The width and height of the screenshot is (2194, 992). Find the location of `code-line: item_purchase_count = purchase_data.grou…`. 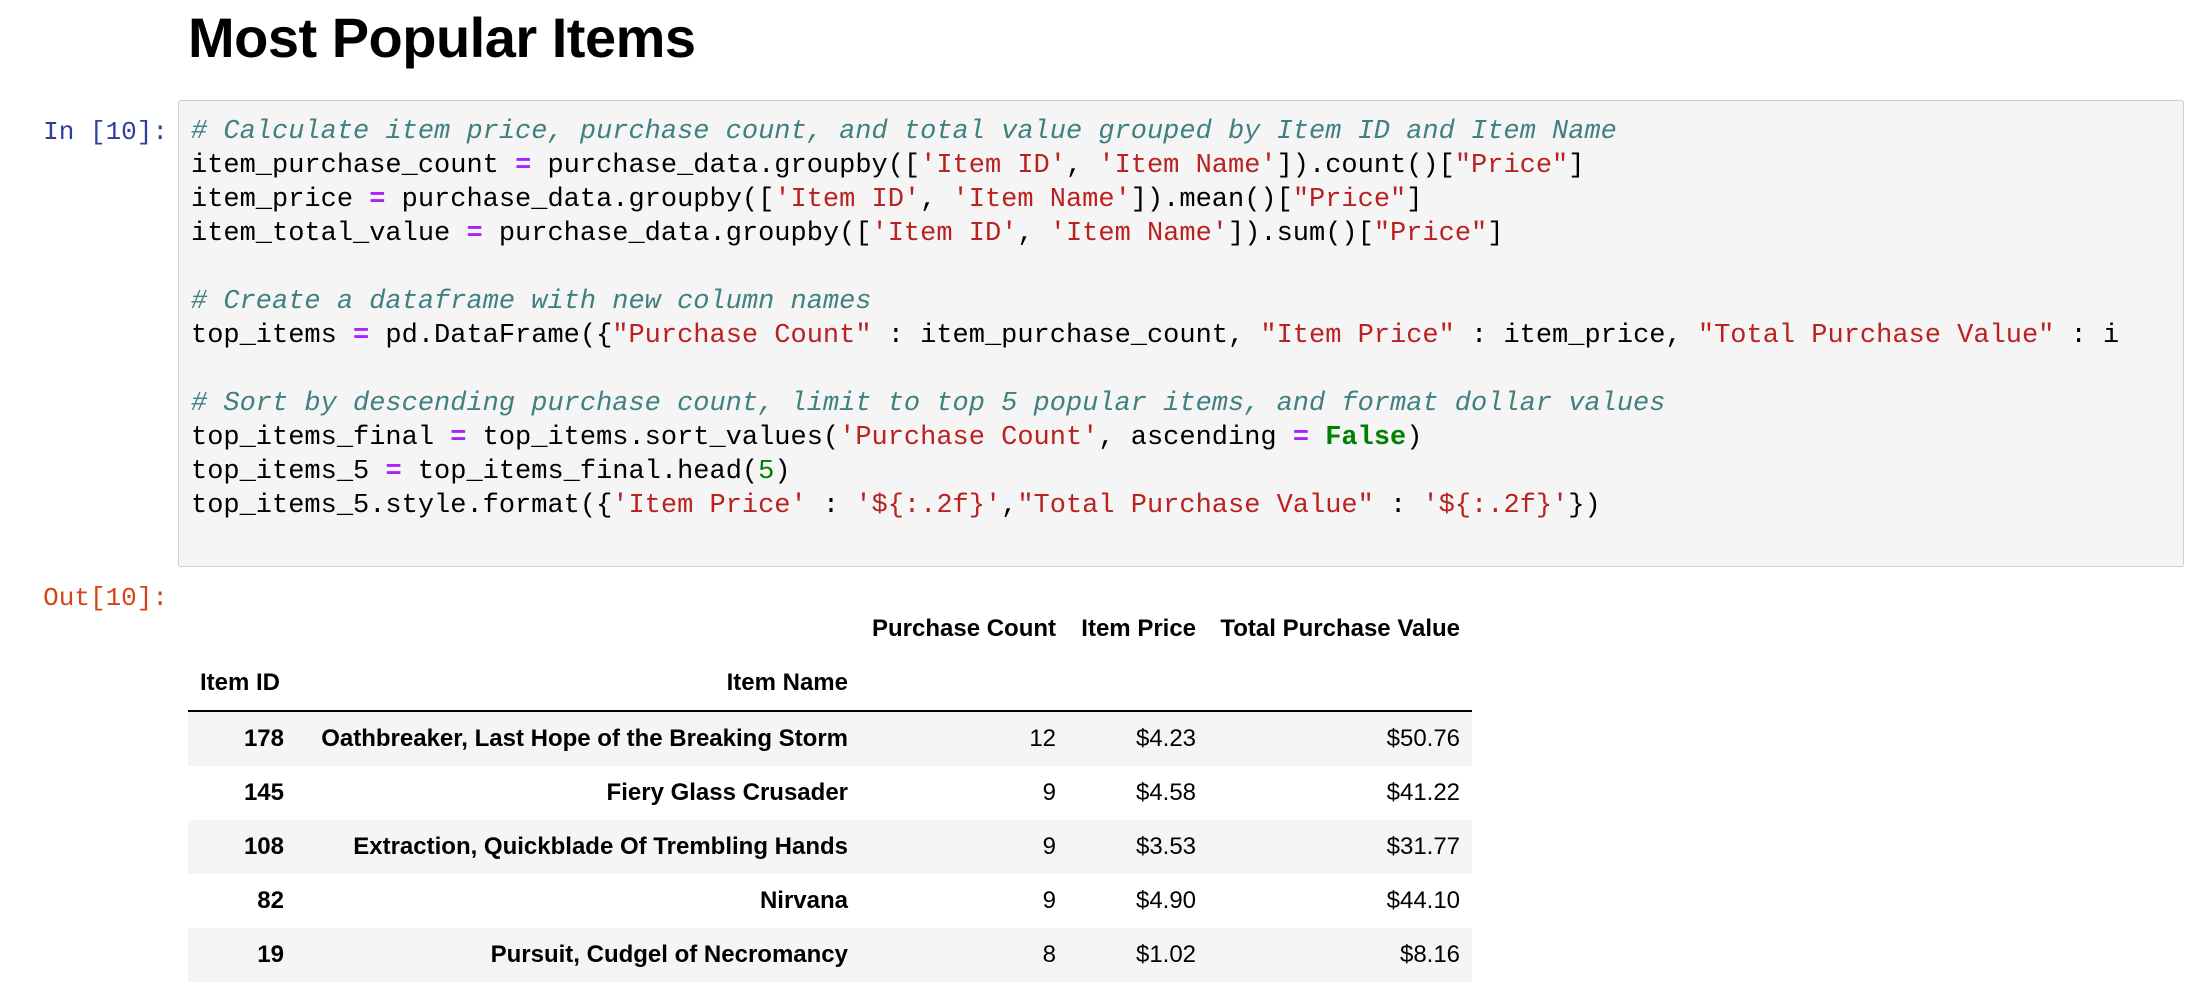

code-line: item_purchase_count = purchase_data.grou… is located at coordinates (1155, 166).